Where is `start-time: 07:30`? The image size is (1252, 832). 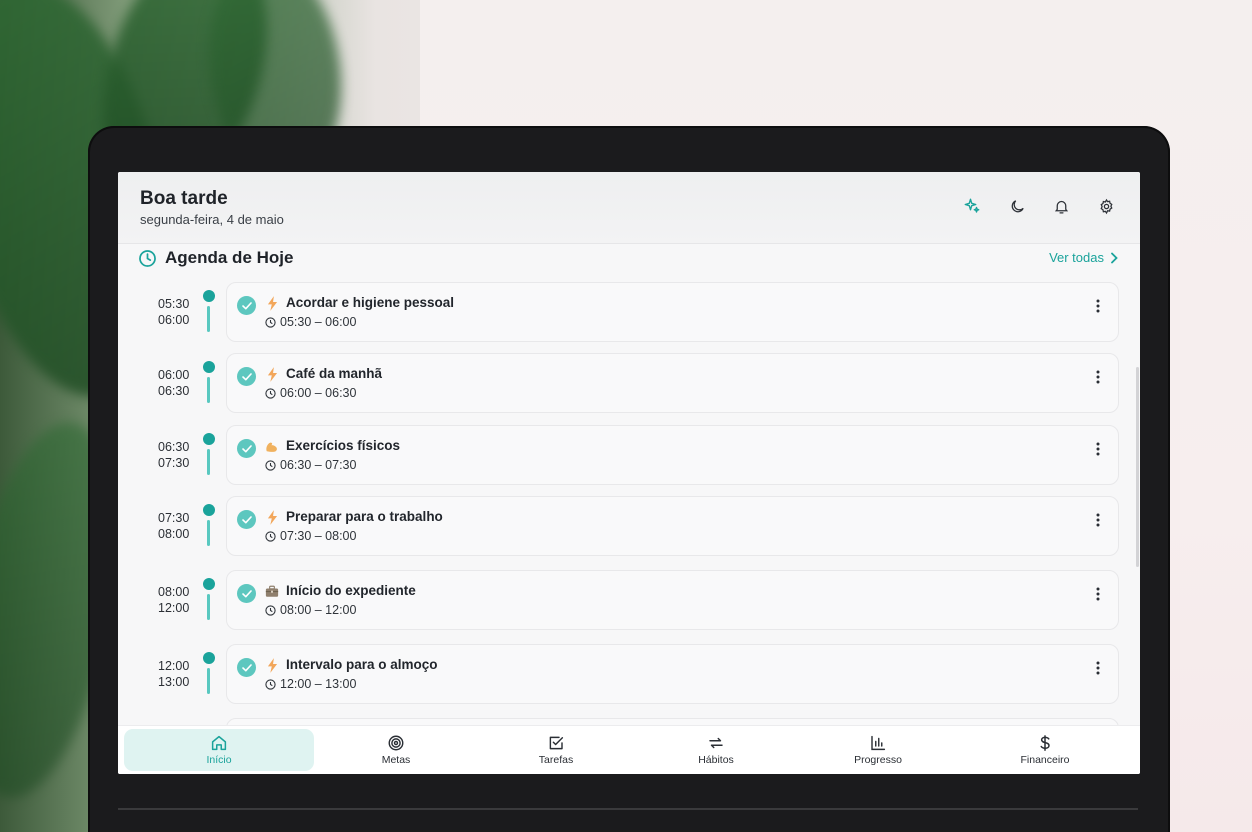
start-time: 07:30 is located at coordinates (174, 518).